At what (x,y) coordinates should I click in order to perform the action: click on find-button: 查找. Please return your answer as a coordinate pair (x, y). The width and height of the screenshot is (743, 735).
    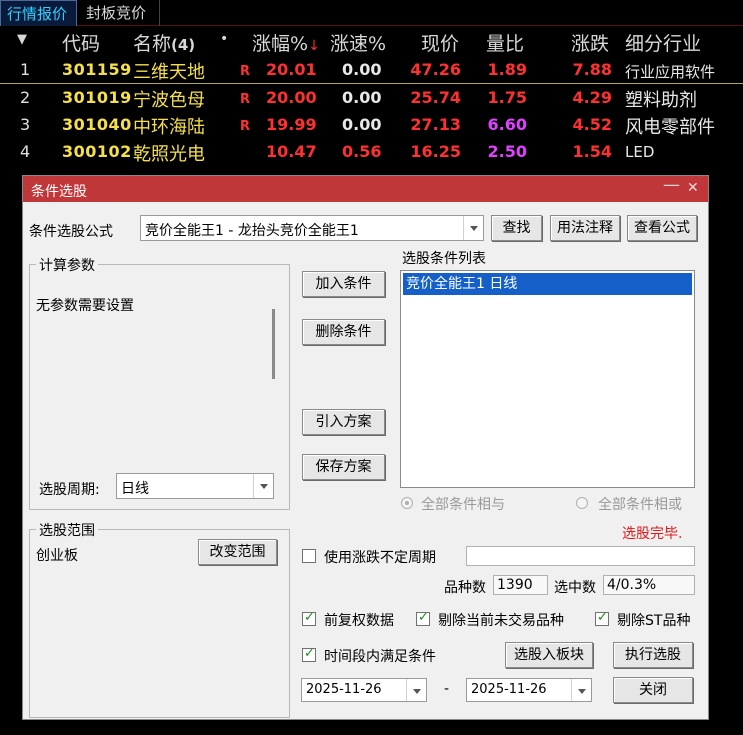
    Looking at the image, I should click on (516, 228).